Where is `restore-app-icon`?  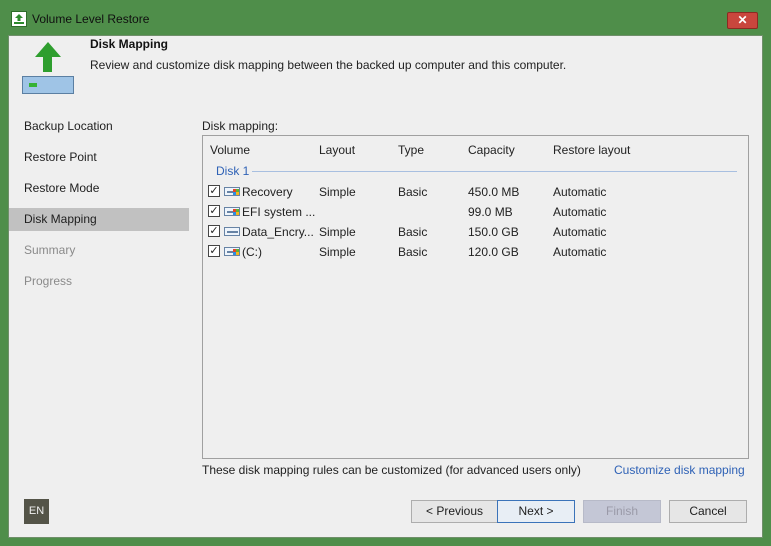 restore-app-icon is located at coordinates (19, 19).